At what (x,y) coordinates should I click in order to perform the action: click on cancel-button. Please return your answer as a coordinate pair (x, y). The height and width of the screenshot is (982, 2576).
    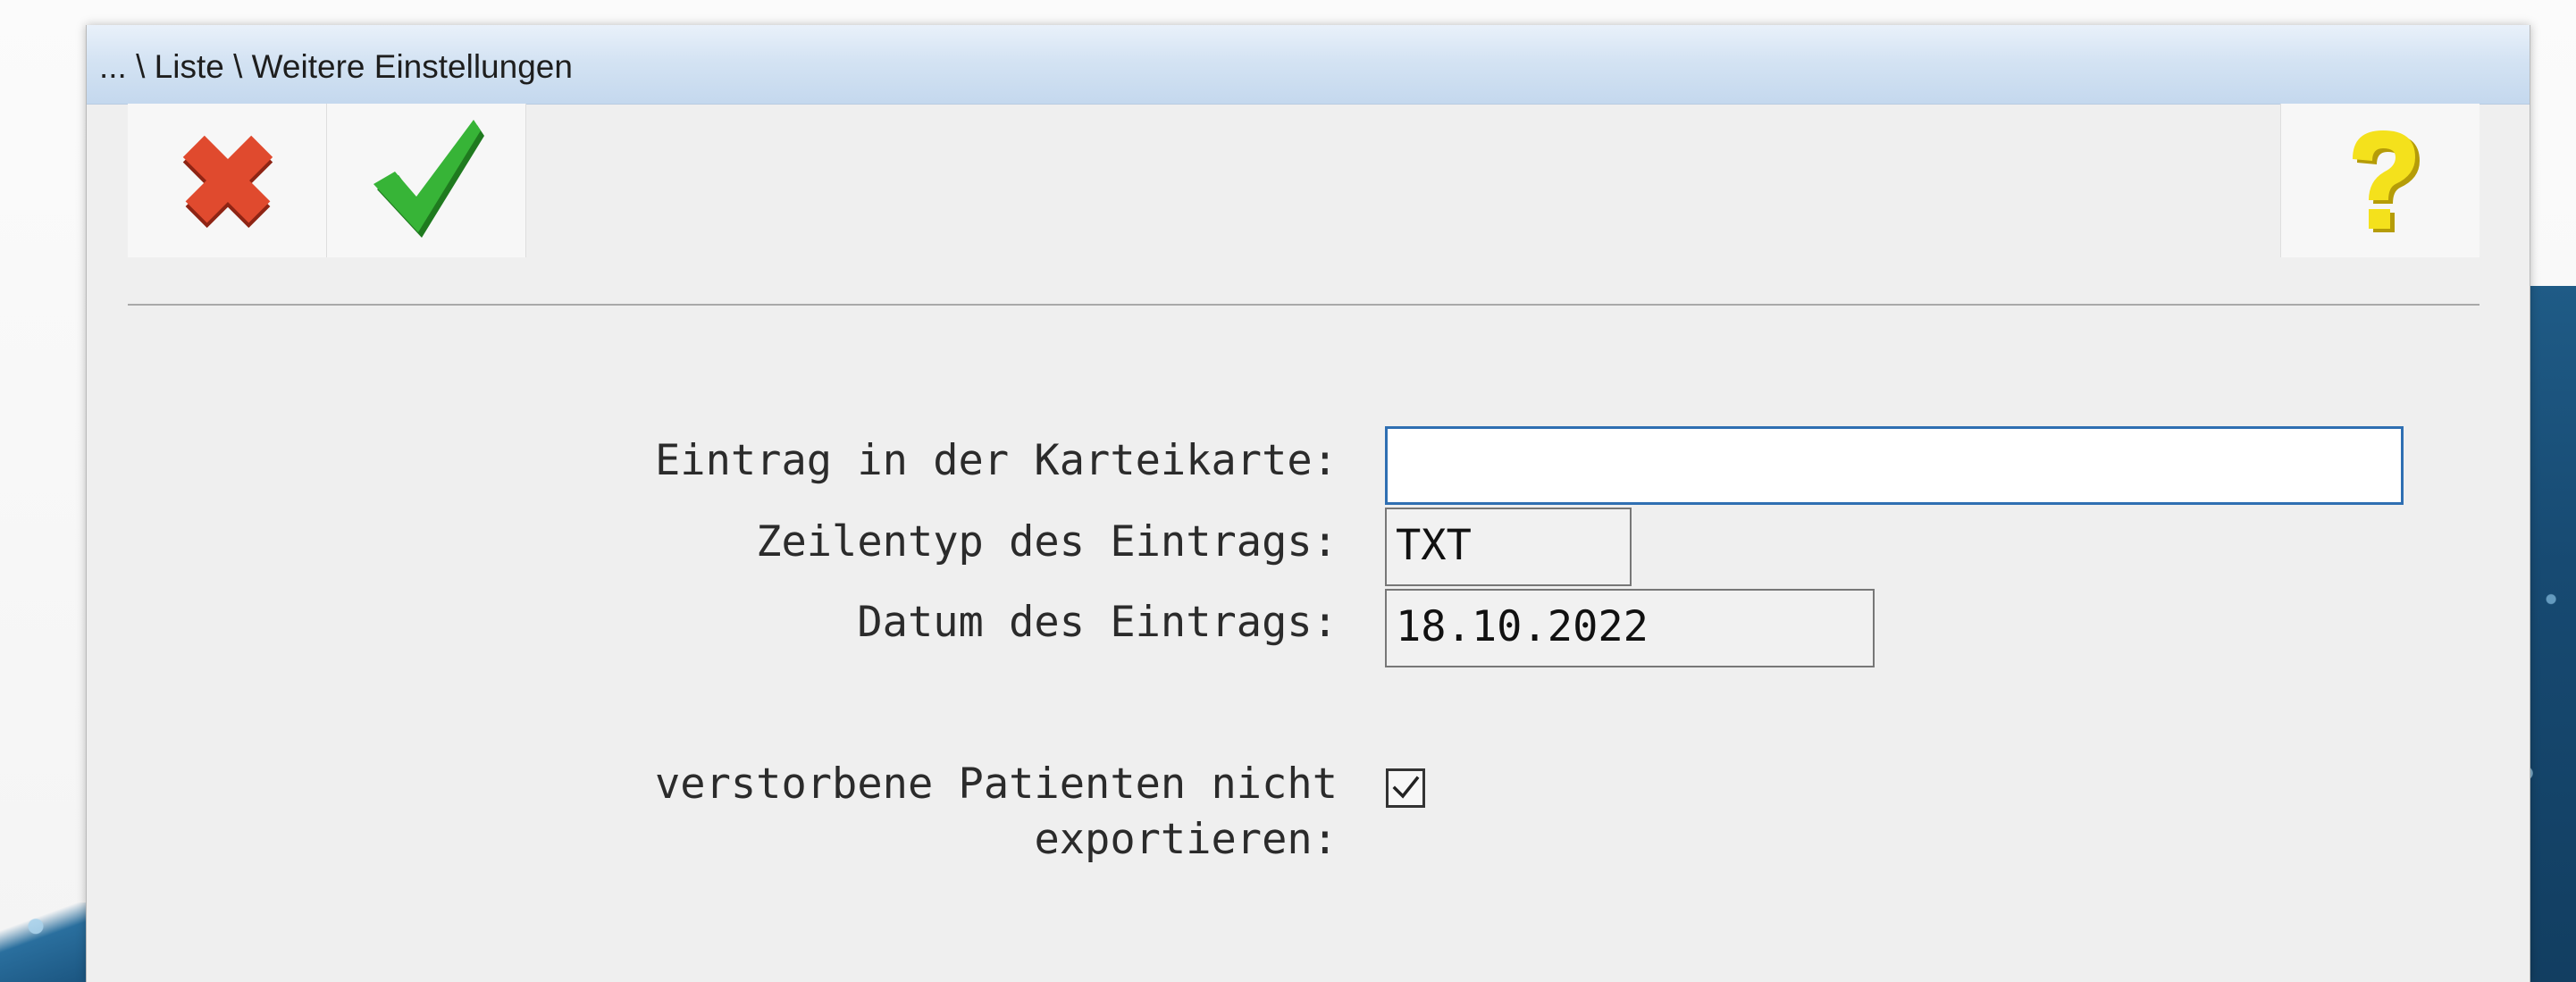
    Looking at the image, I should click on (227, 180).